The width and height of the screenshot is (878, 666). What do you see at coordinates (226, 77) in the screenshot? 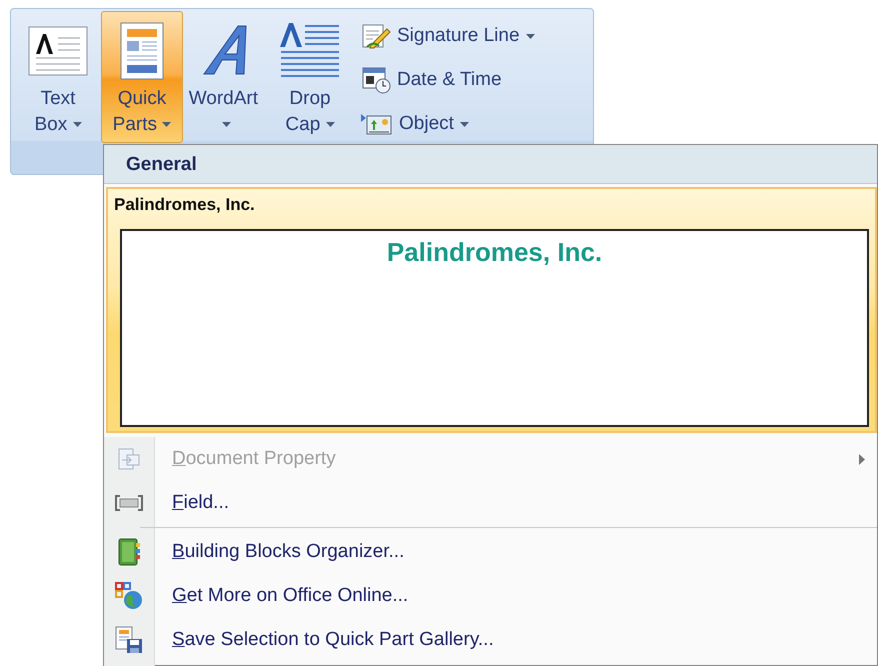
I see `ribbon-button: WordArt` at bounding box center [226, 77].